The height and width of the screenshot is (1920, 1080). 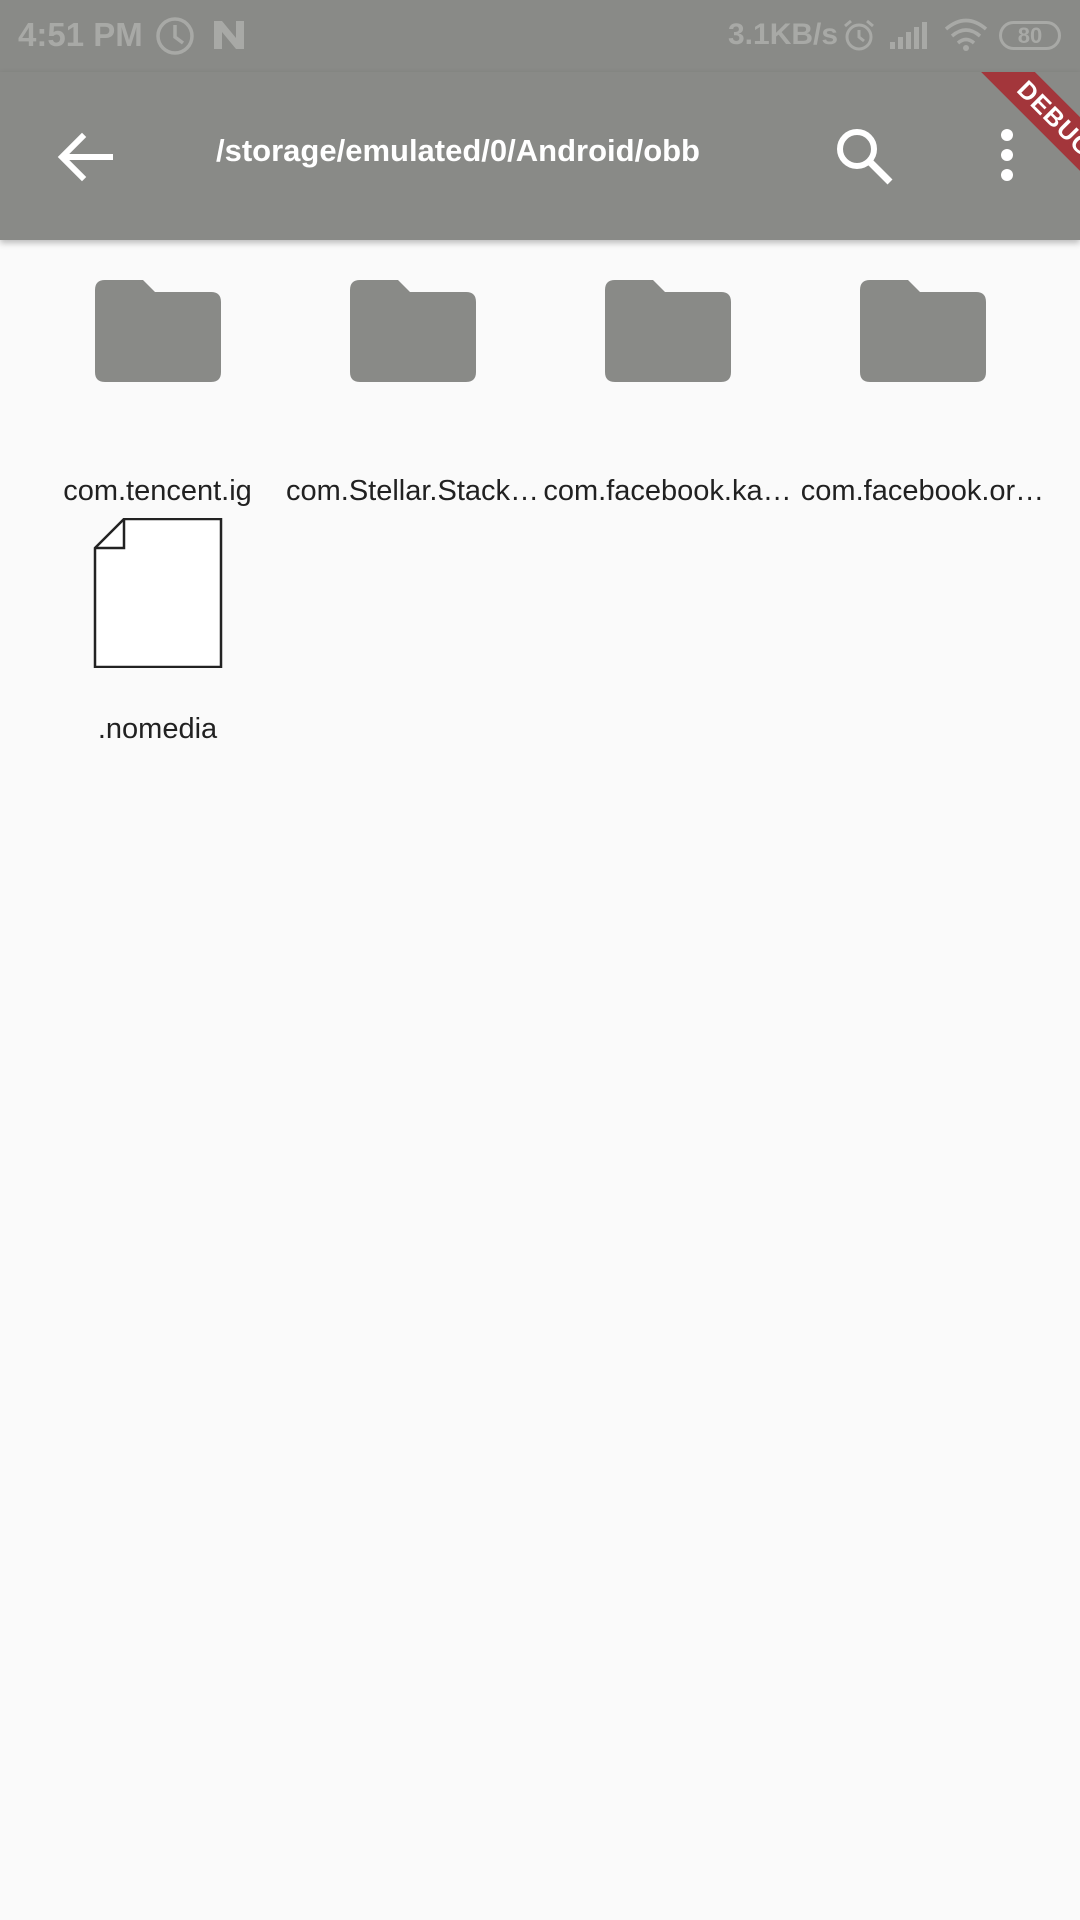 I want to click on search-button, so click(x=865, y=157).